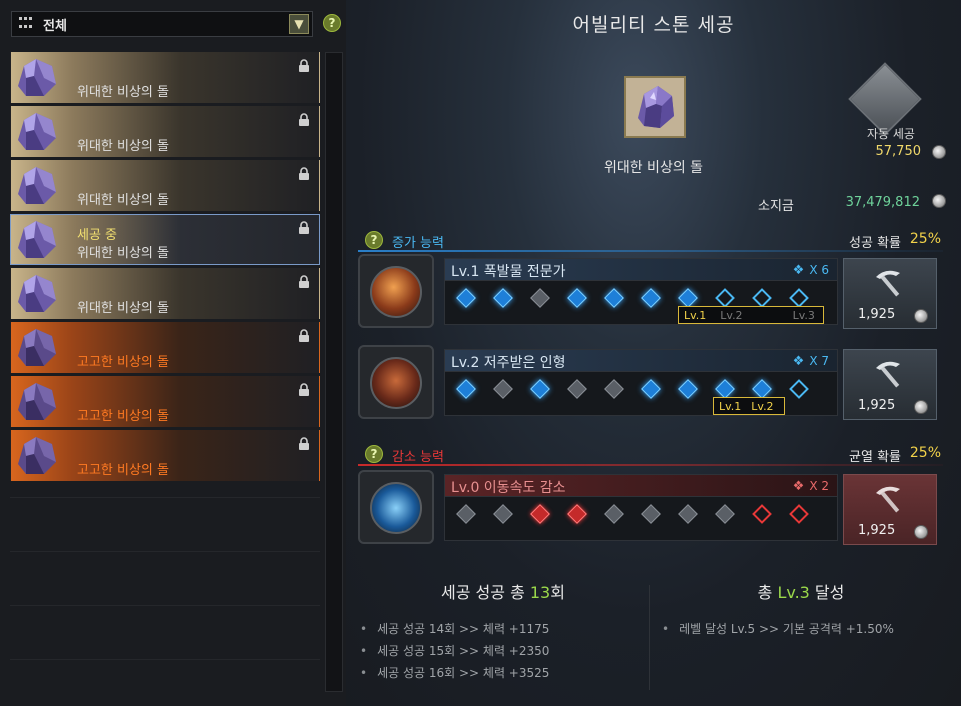 The height and width of the screenshot is (706, 961). I want to click on cursed-doll-icon, so click(396, 383).